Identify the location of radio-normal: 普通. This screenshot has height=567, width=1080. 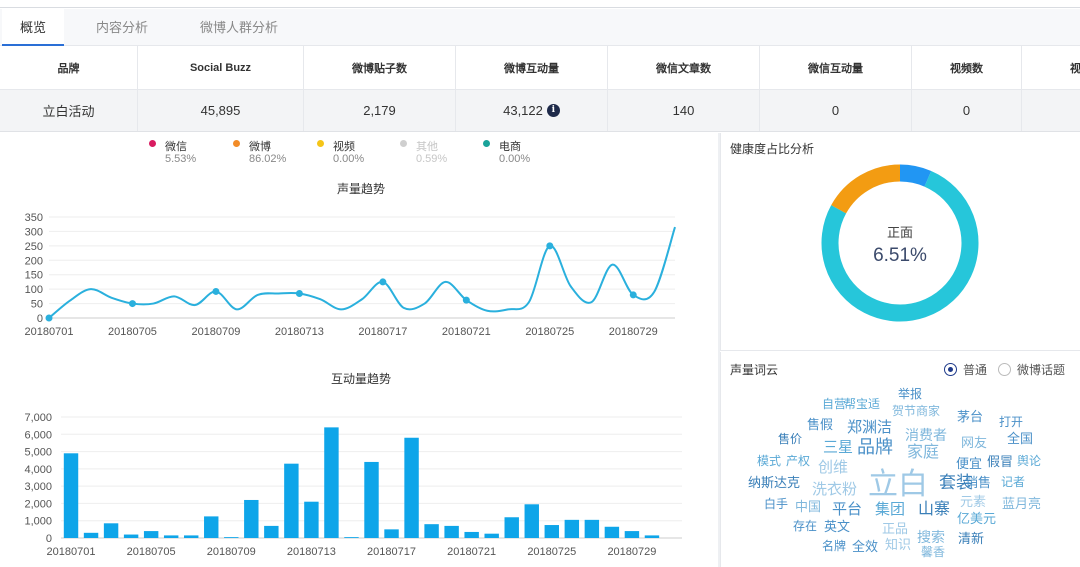
(965, 369).